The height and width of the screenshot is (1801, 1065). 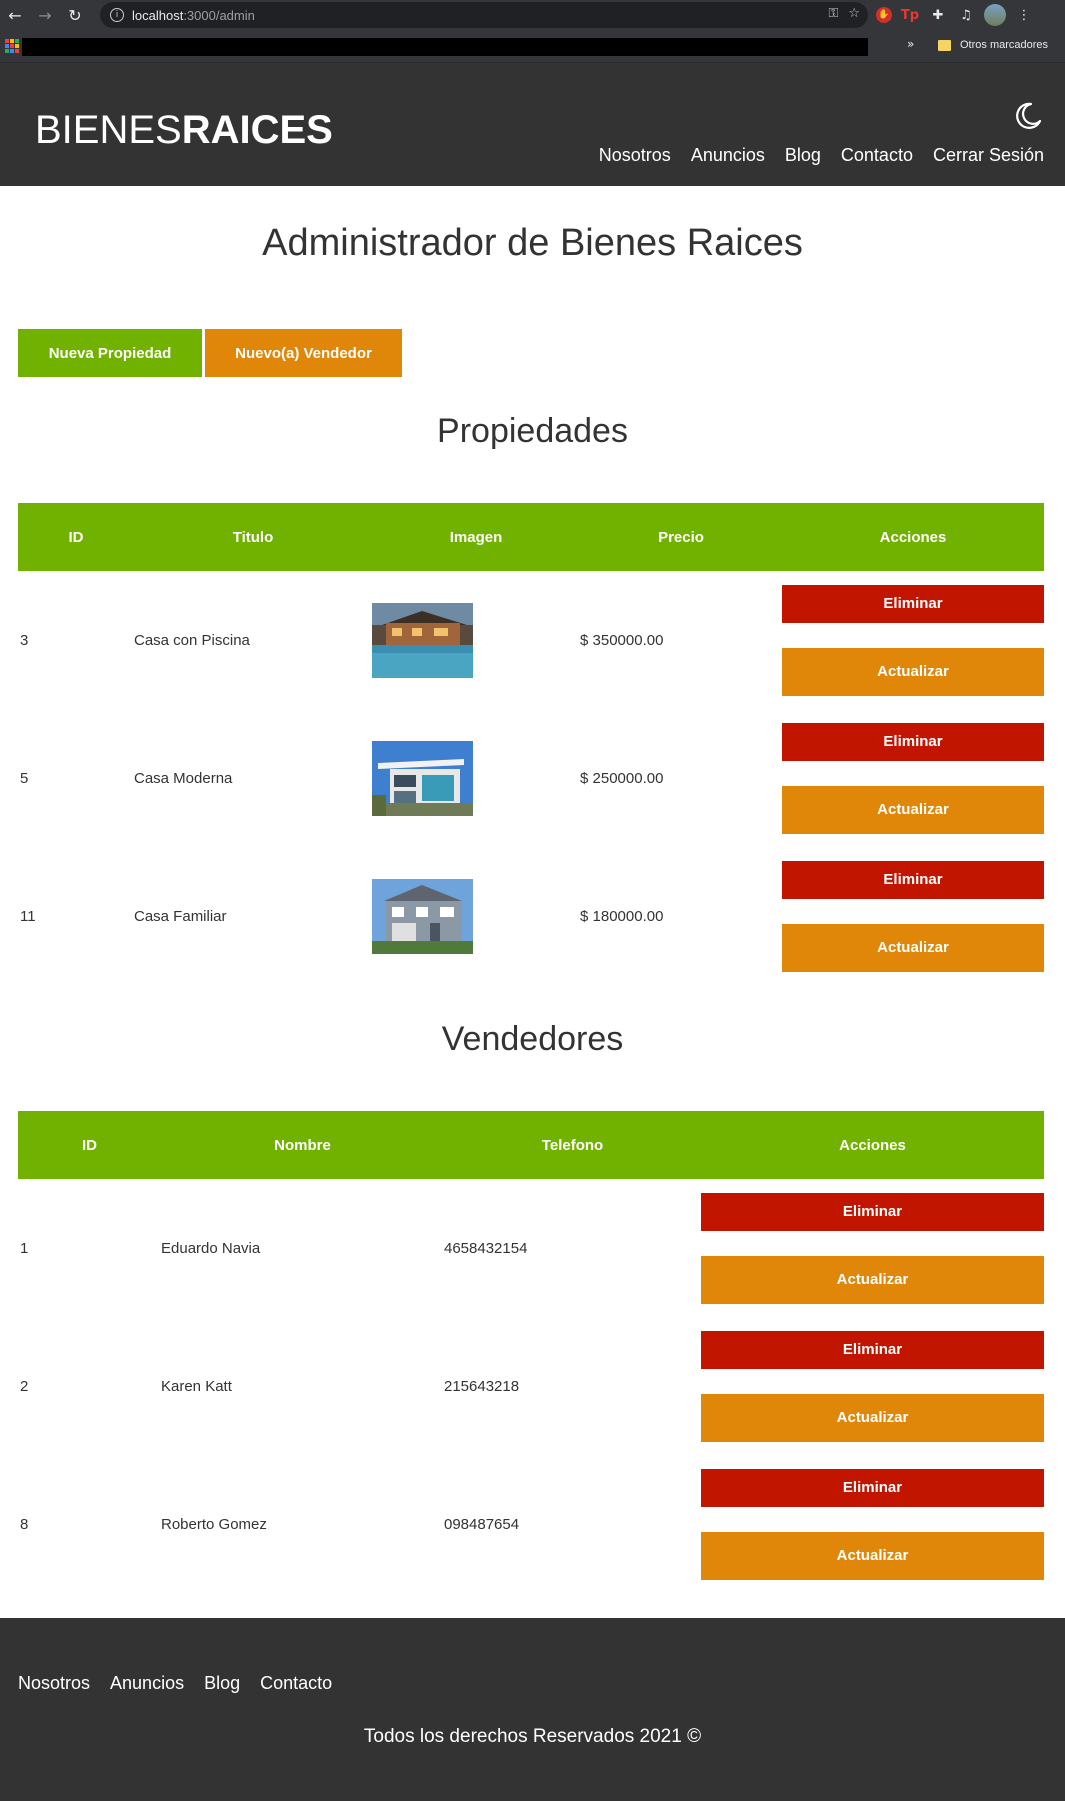 I want to click on property-title: Casa Familiar, so click(x=180, y=916).